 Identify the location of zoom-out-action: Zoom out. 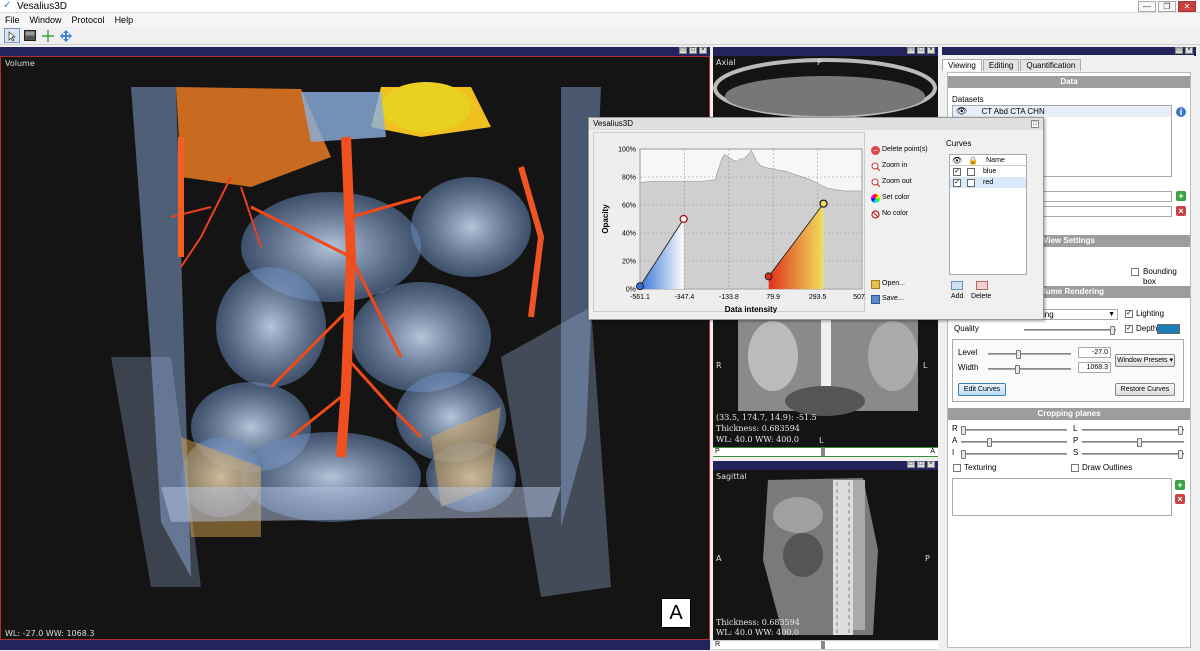
(891, 182).